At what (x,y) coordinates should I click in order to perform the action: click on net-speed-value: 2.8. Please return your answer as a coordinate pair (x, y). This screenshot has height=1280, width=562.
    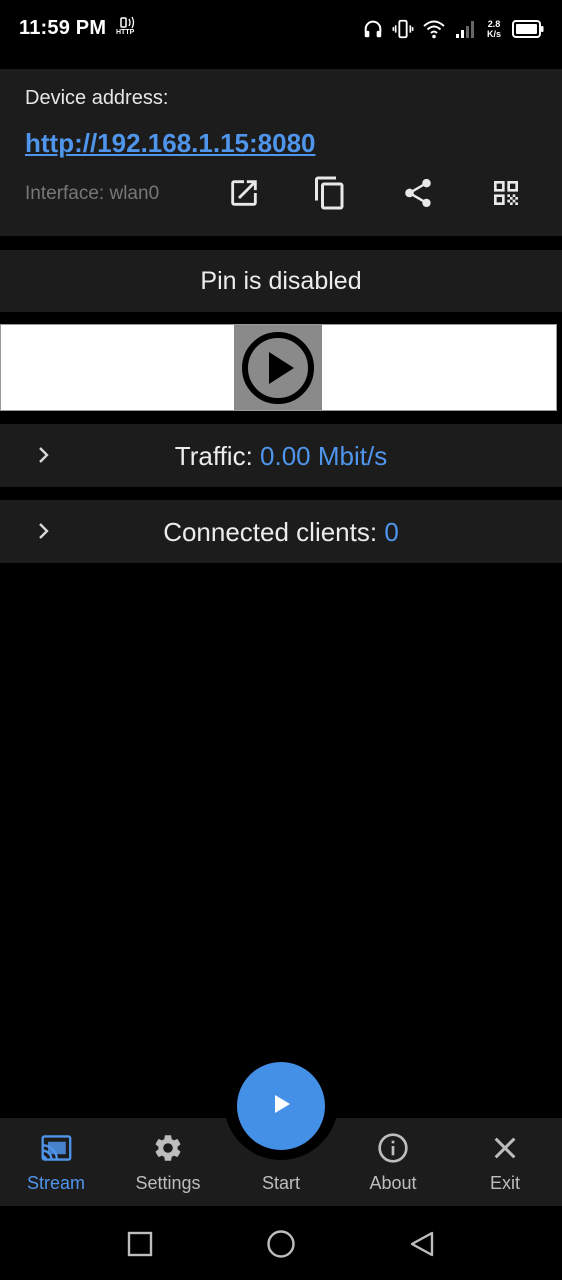
    Looking at the image, I should click on (494, 24).